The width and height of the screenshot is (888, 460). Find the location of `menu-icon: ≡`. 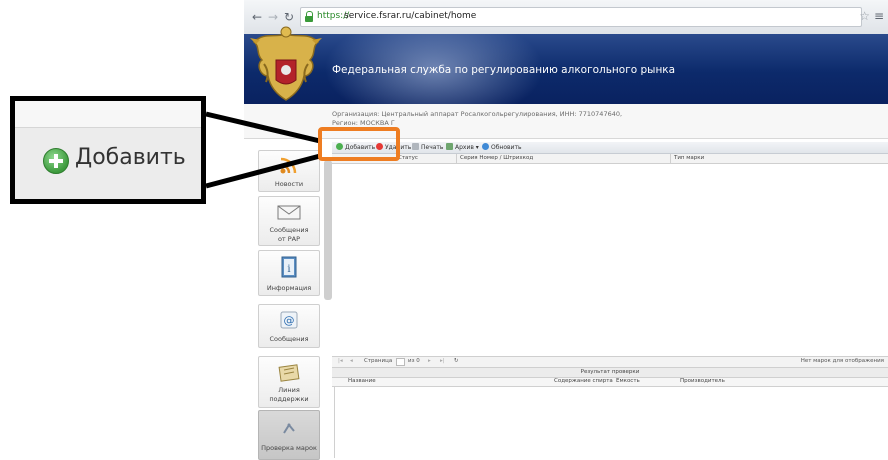

menu-icon: ≡ is located at coordinates (879, 16).